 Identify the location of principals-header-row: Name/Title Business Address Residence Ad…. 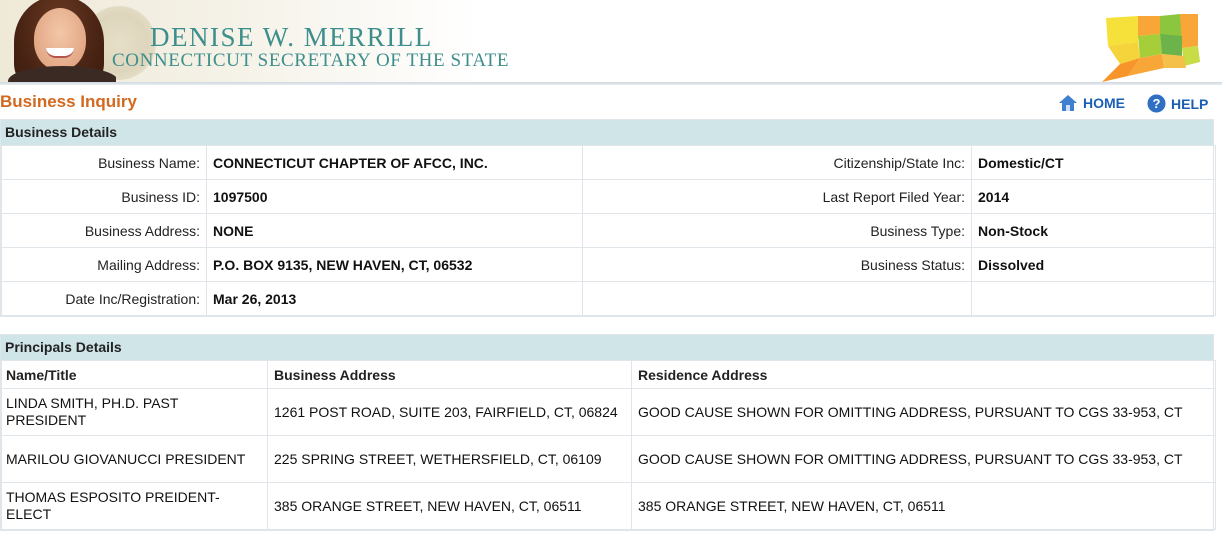
(608, 374).